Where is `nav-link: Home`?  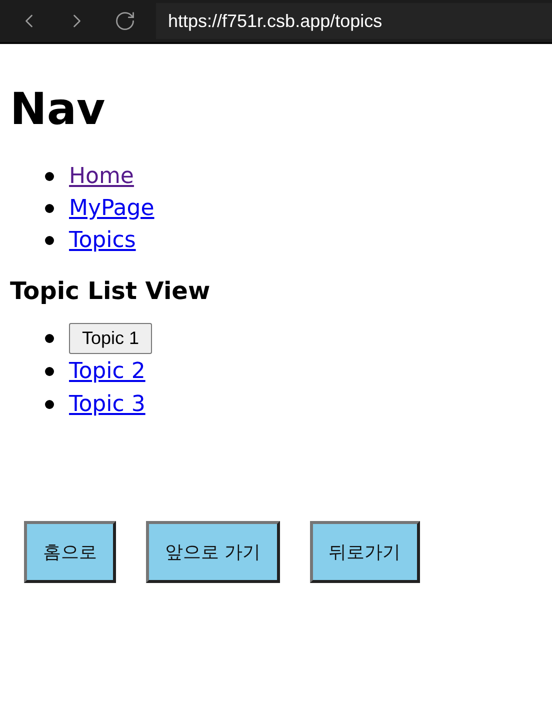 nav-link: Home is located at coordinates (101, 176).